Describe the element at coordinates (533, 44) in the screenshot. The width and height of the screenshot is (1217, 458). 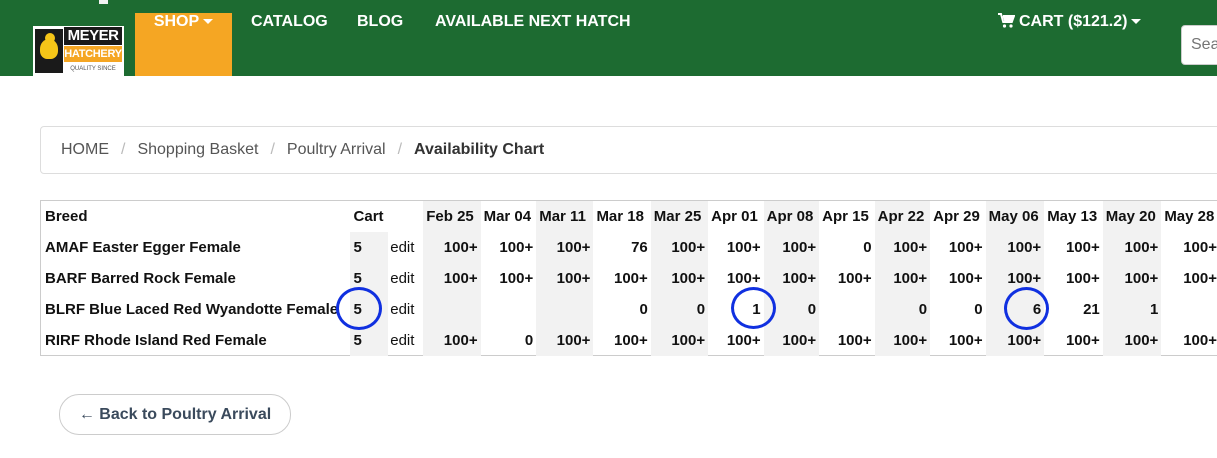
I see `nav-available-next-hatch: AVAILABLE NEXT HATCH` at that location.